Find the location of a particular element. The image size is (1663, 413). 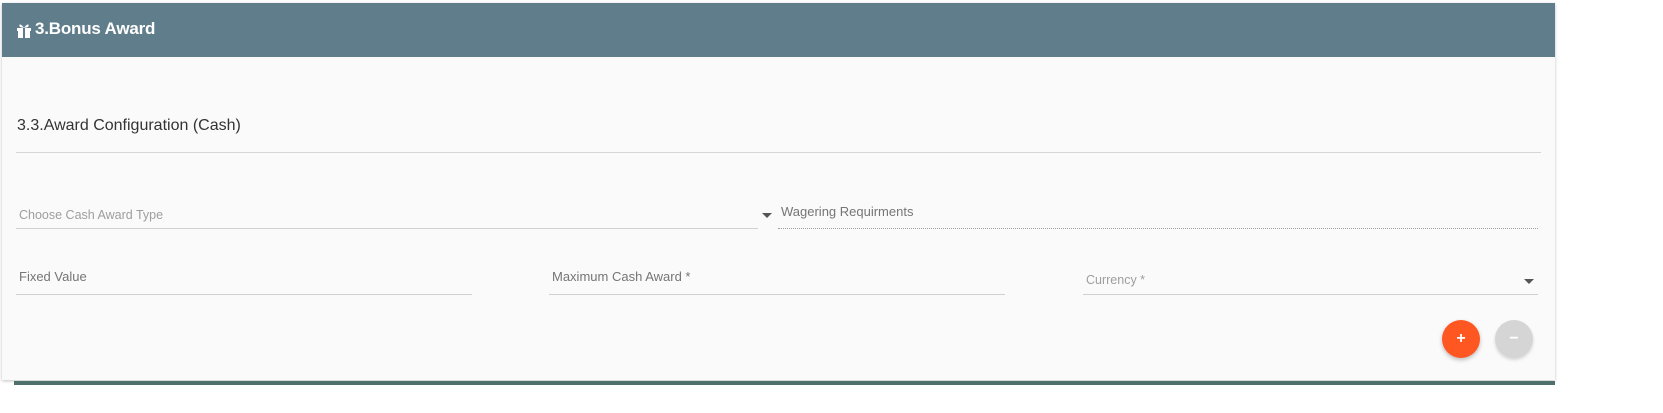

wagering-requirements-field: Wagering Requirments is located at coordinates (1158, 209).